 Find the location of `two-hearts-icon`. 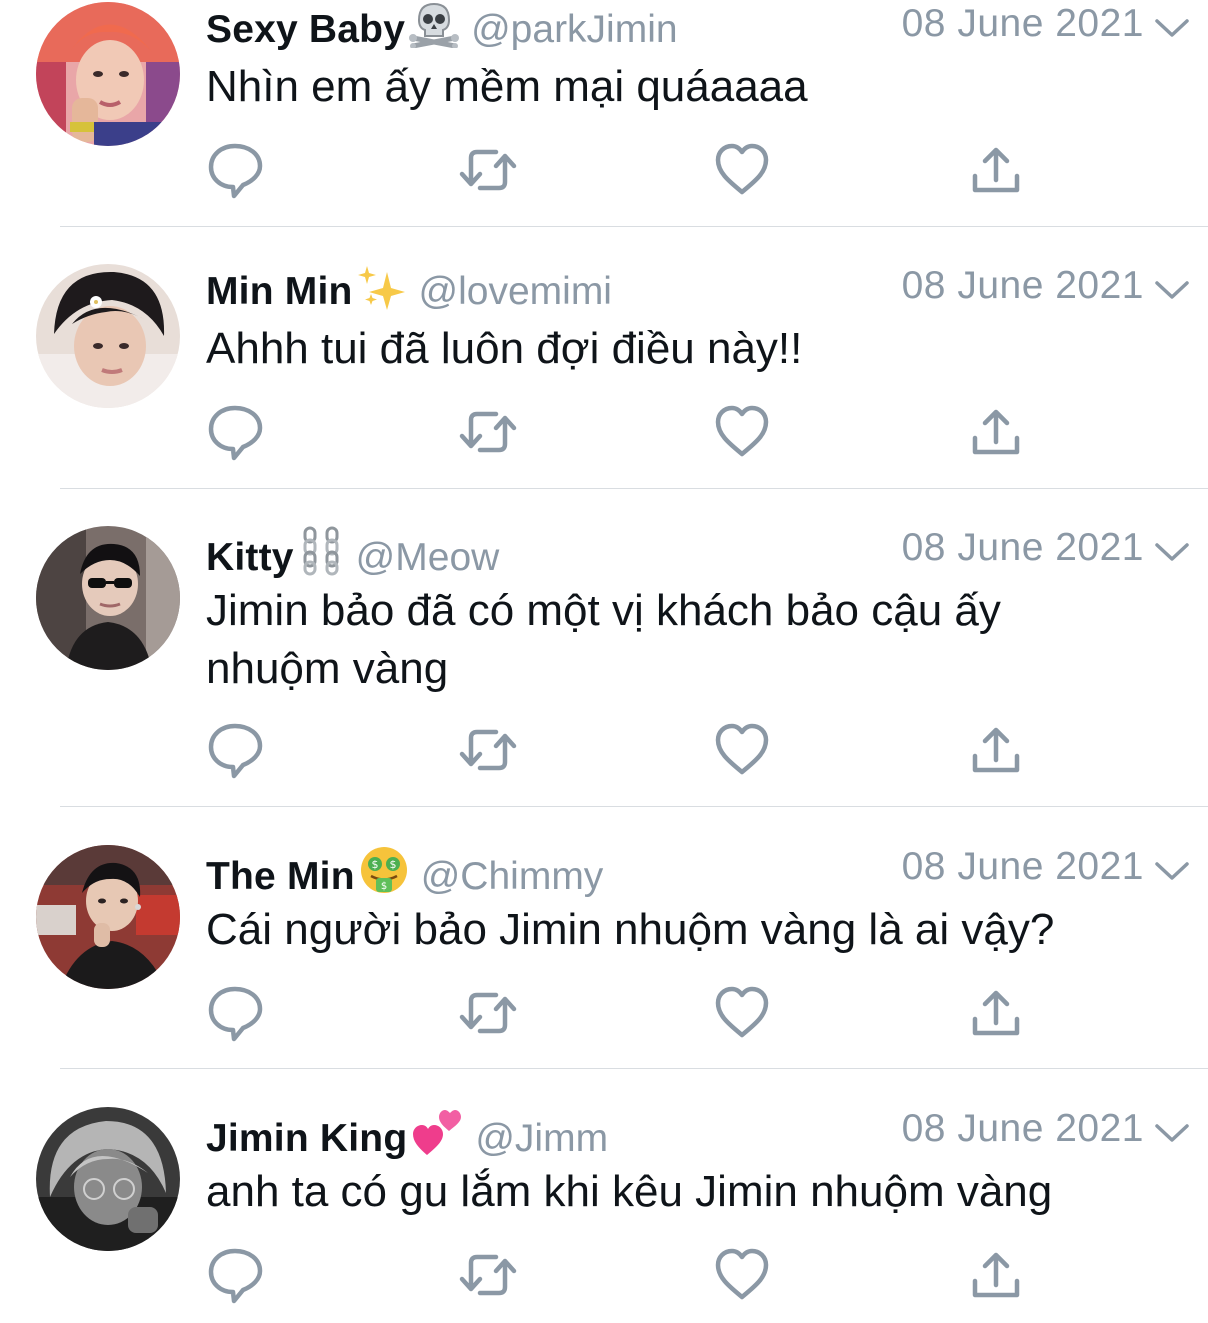

two-hearts-icon is located at coordinates (437, 1134).